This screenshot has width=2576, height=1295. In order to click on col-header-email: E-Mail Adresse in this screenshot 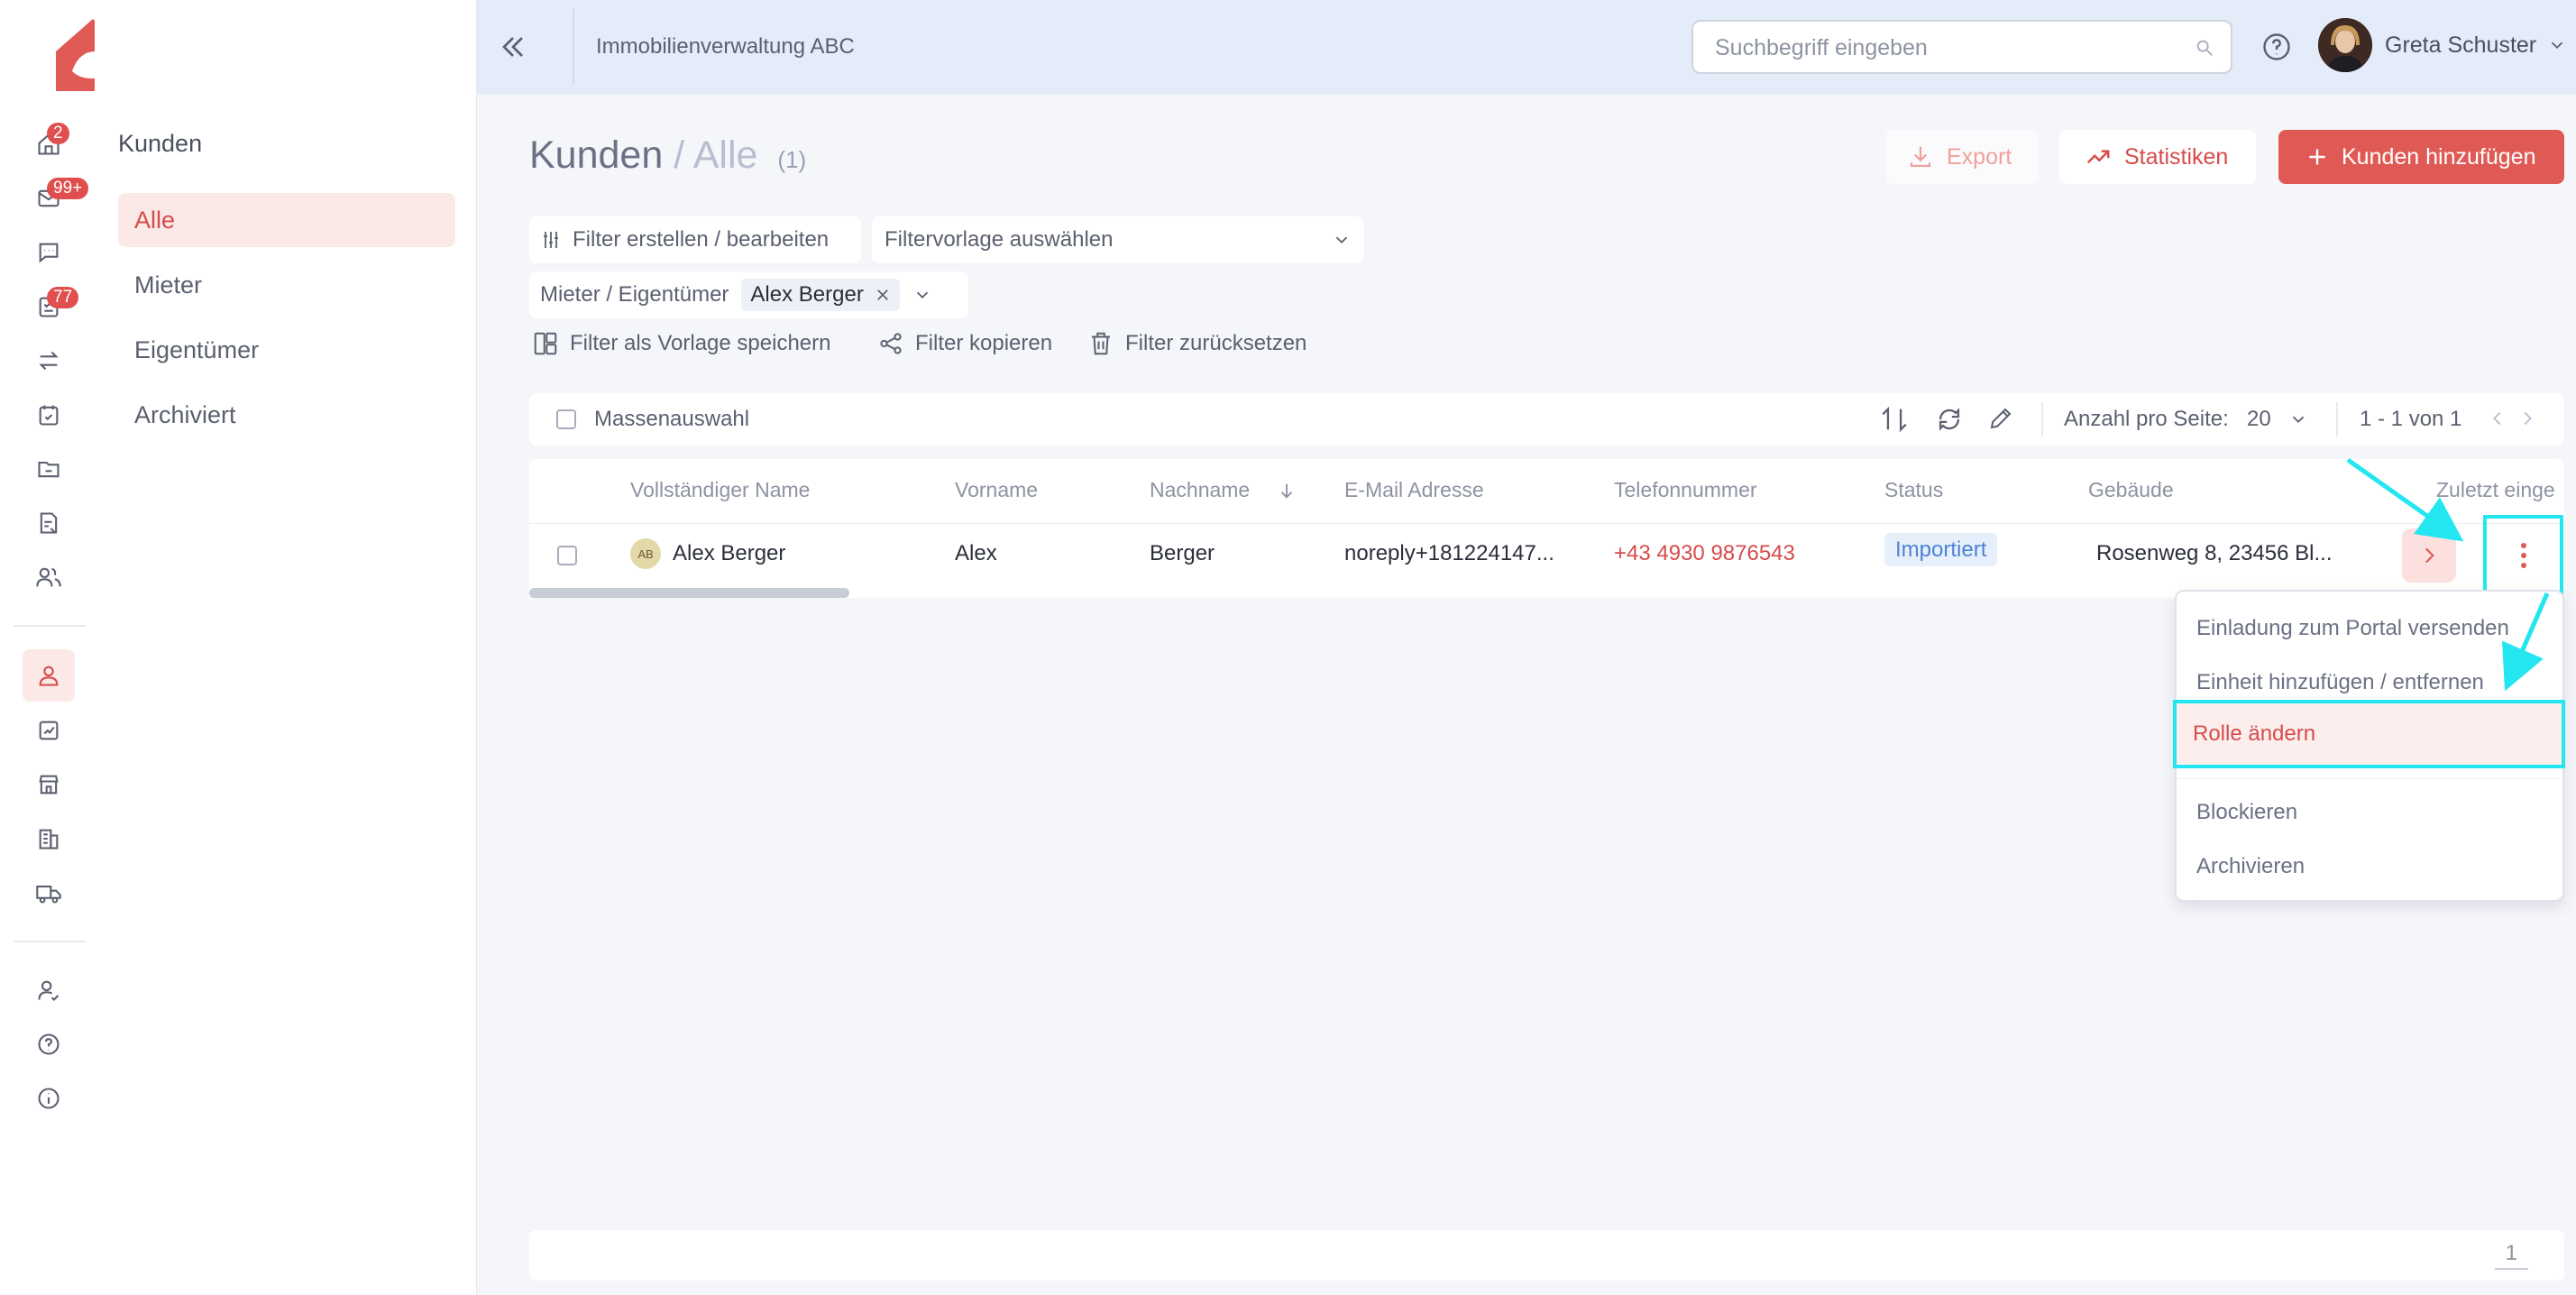, I will do `click(1414, 490)`.